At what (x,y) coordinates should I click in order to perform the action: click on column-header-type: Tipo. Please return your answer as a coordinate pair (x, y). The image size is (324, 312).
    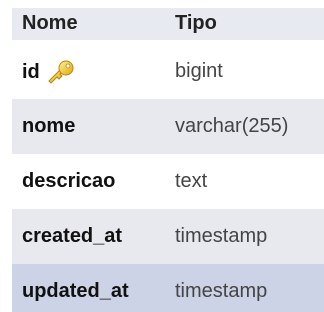
    Looking at the image, I should click on (196, 23).